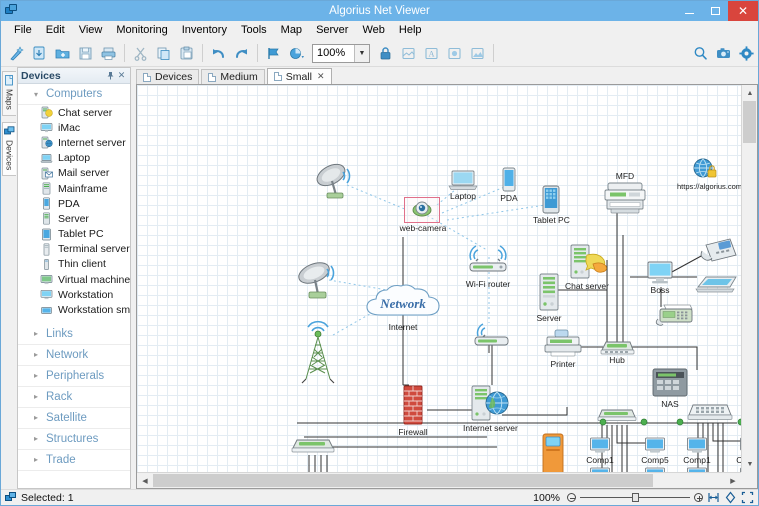 This screenshot has width=759, height=506. What do you see at coordinates (74, 158) in the screenshot?
I see `device-item-laptop: Laptop` at bounding box center [74, 158].